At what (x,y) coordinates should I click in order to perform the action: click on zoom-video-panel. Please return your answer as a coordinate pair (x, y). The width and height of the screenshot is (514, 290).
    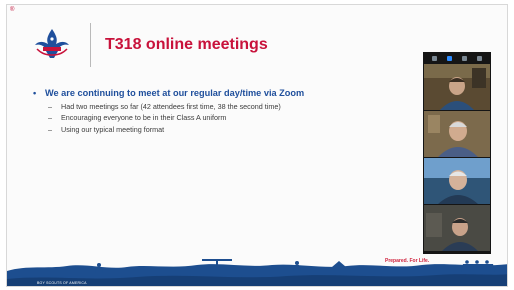
    Looking at the image, I should click on (457, 153).